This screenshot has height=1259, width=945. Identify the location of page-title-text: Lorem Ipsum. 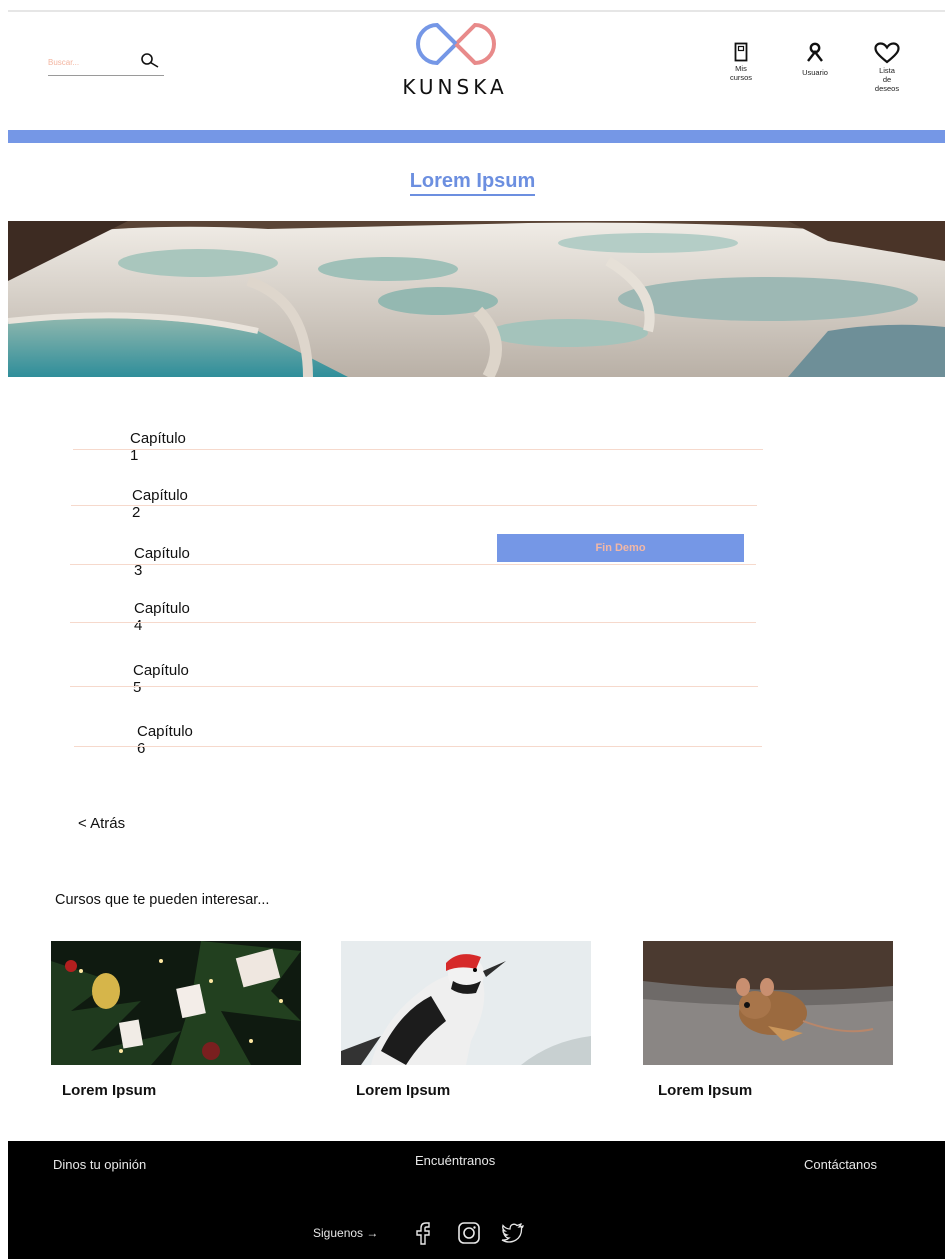
(472, 183).